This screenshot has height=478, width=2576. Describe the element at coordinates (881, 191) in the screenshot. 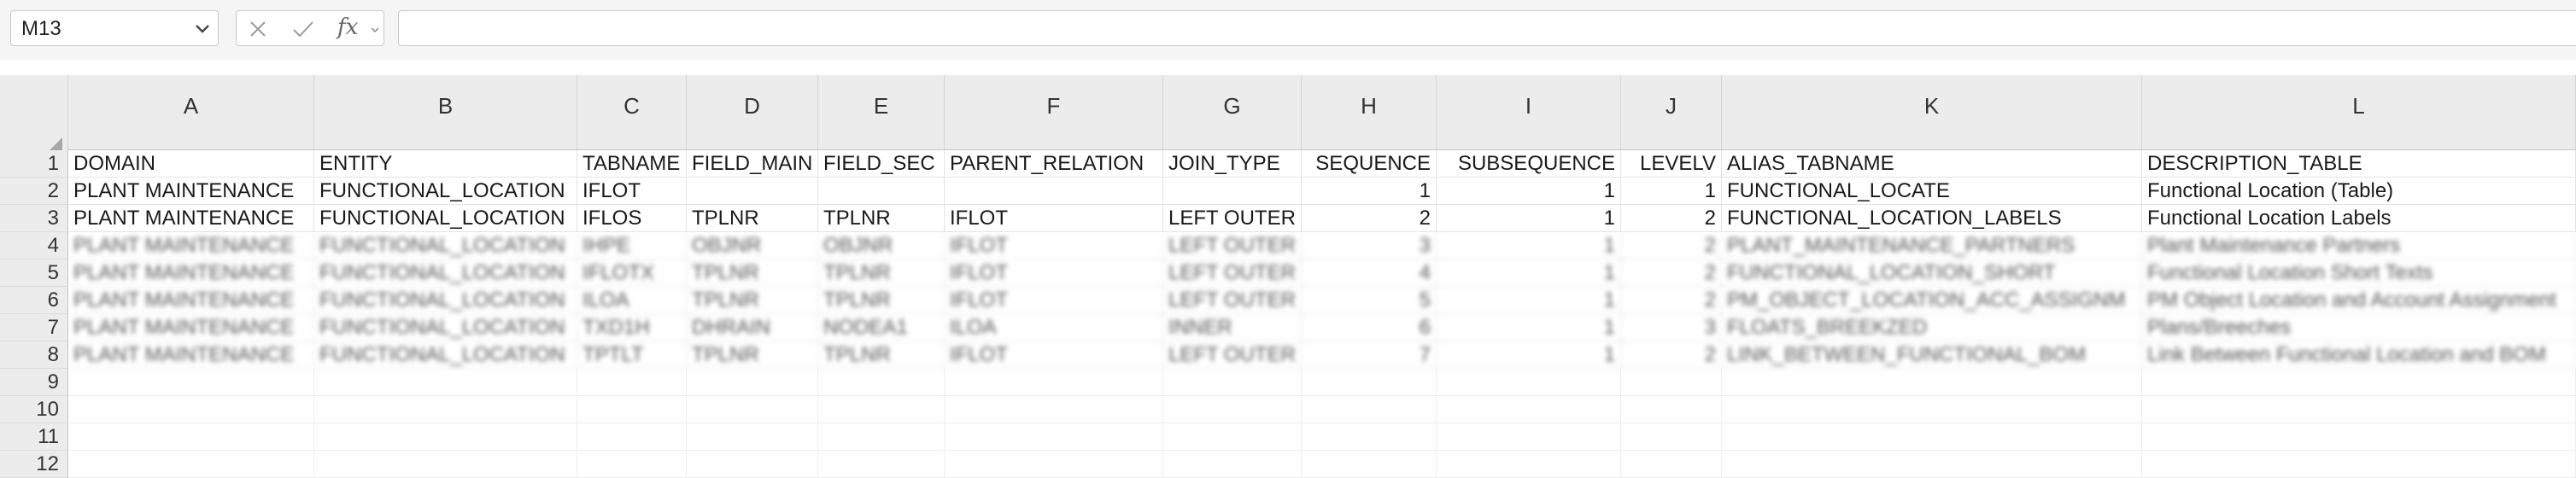

I see `cell-e2` at that location.